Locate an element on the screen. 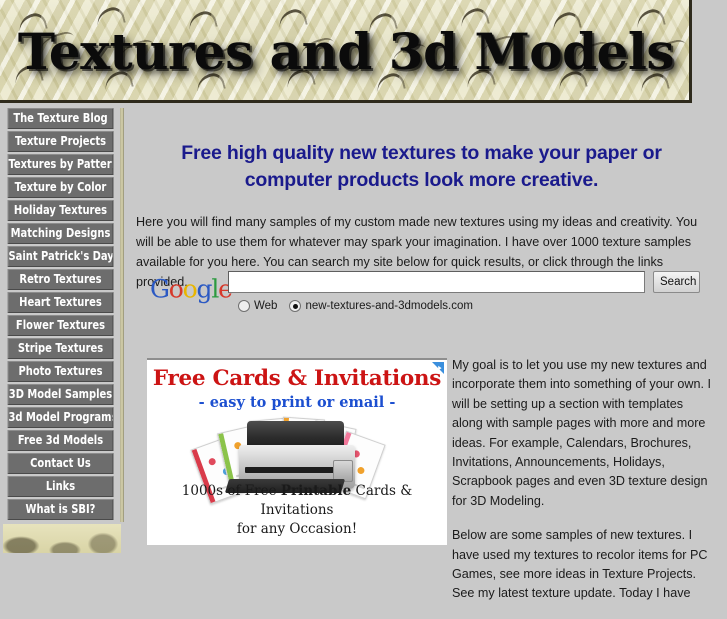  sidebar-item-texture-by-color: Texture by Color is located at coordinates (60, 187).